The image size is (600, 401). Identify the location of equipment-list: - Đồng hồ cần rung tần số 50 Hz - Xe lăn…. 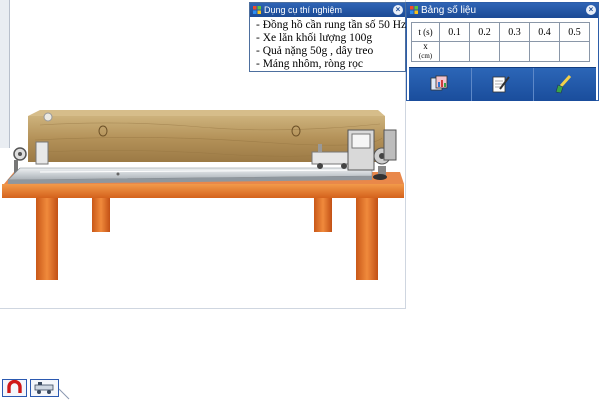
(328, 44).